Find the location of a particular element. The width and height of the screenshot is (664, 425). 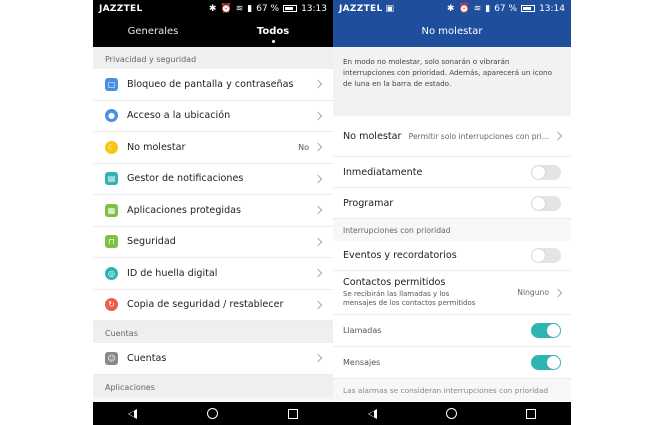

item-label: Aplicaciones protegidas is located at coordinates (184, 210).